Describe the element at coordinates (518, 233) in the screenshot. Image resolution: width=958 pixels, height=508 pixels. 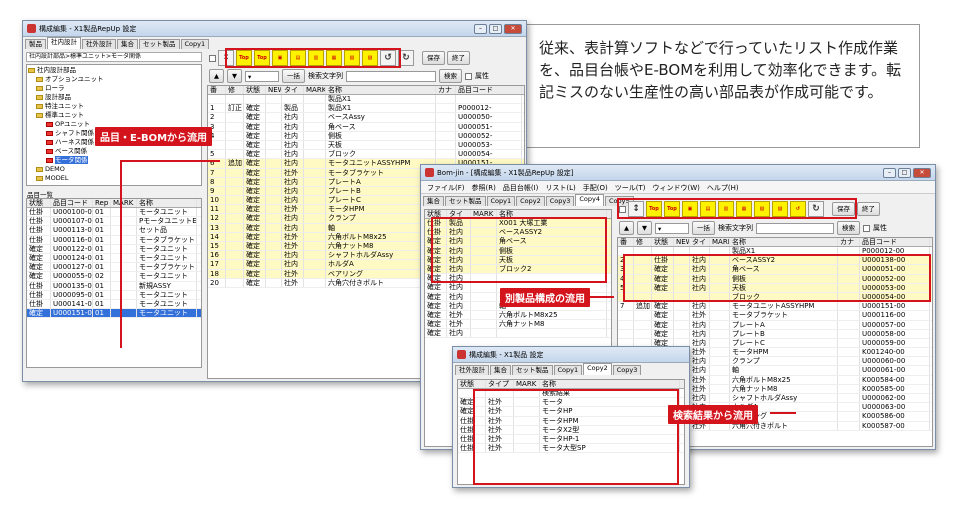
I see `table-row: 仕掛 社内 ベースASSY2` at that location.